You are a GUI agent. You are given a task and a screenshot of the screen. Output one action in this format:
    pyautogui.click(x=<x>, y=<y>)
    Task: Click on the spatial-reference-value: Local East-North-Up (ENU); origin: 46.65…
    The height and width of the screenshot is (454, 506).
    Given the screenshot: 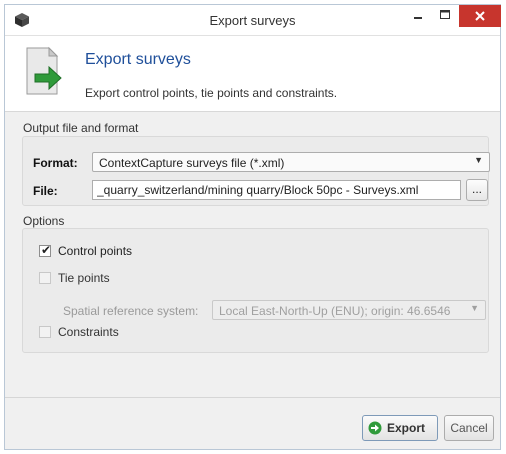 What is the action you would take?
    pyautogui.click(x=335, y=311)
    